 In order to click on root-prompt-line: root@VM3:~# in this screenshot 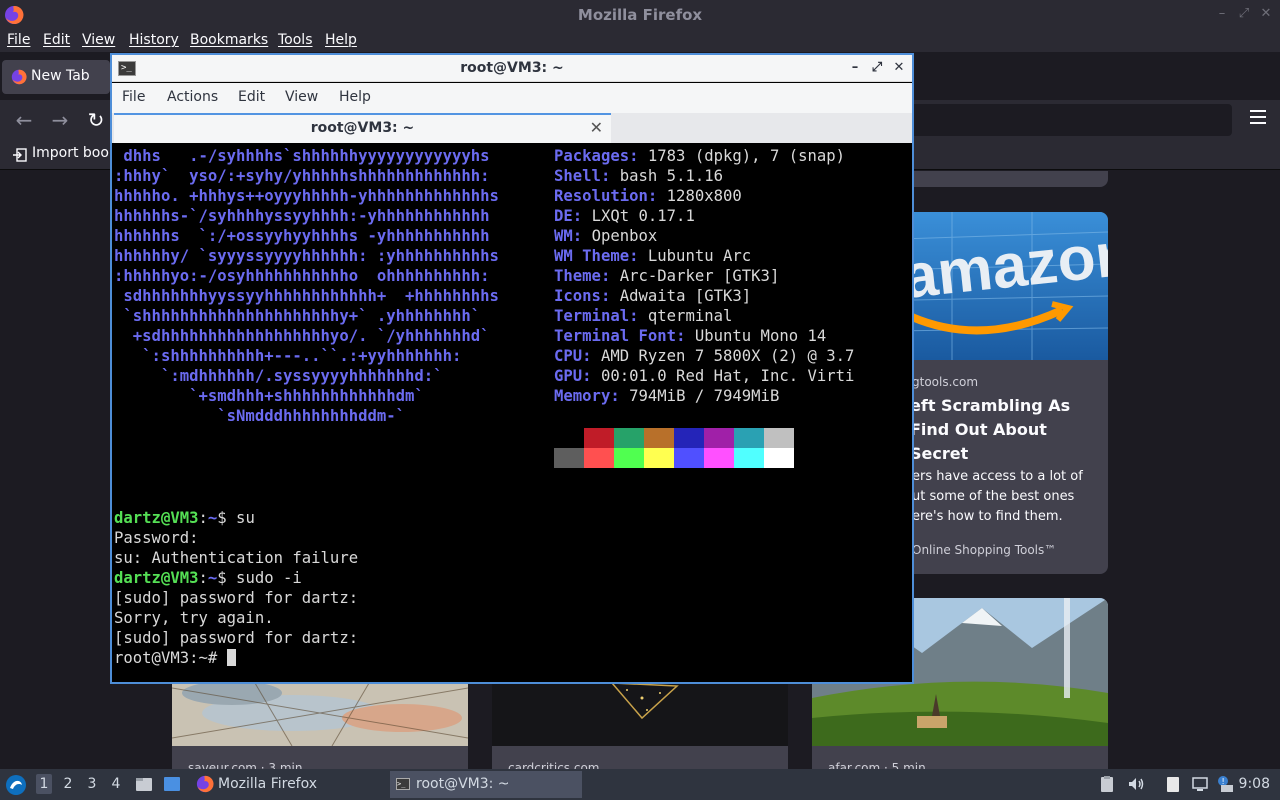, I will do `click(175, 658)`.